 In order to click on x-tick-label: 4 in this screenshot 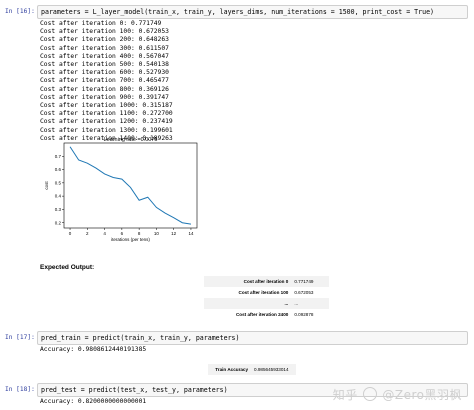, I will do `click(104, 233)`.